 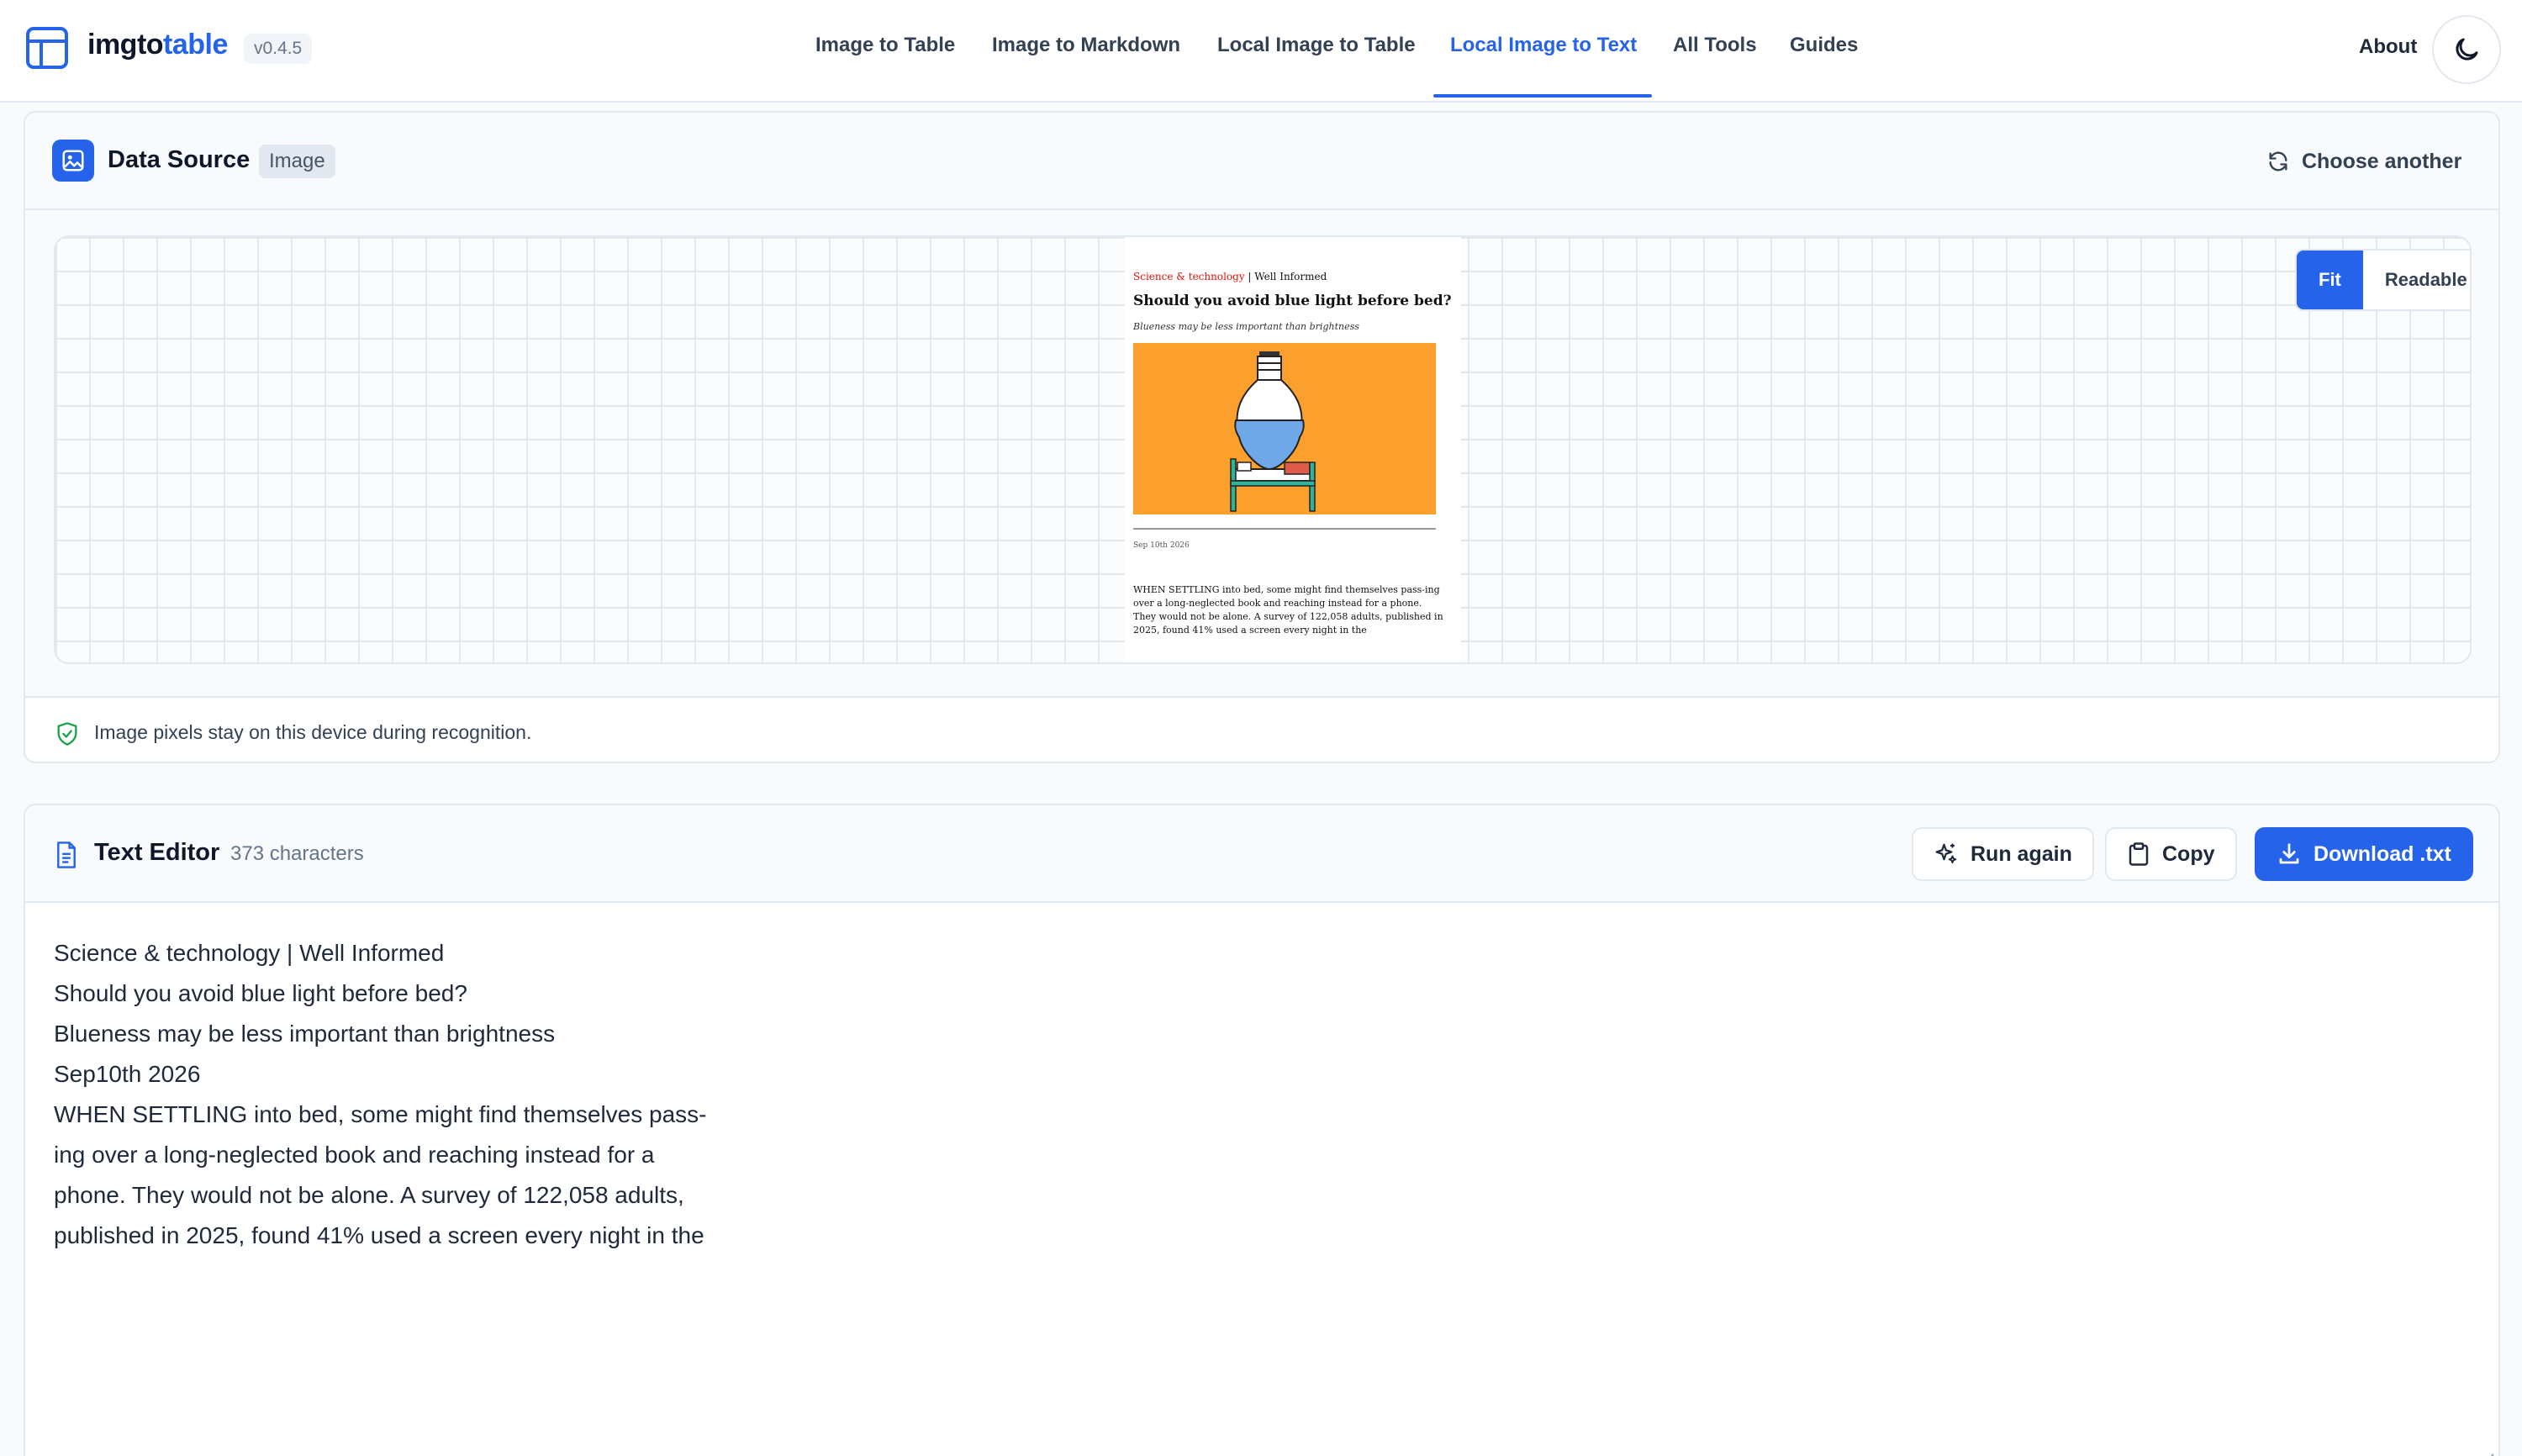 What do you see at coordinates (2486, 1452) in the screenshot?
I see `resize-handle-icon` at bounding box center [2486, 1452].